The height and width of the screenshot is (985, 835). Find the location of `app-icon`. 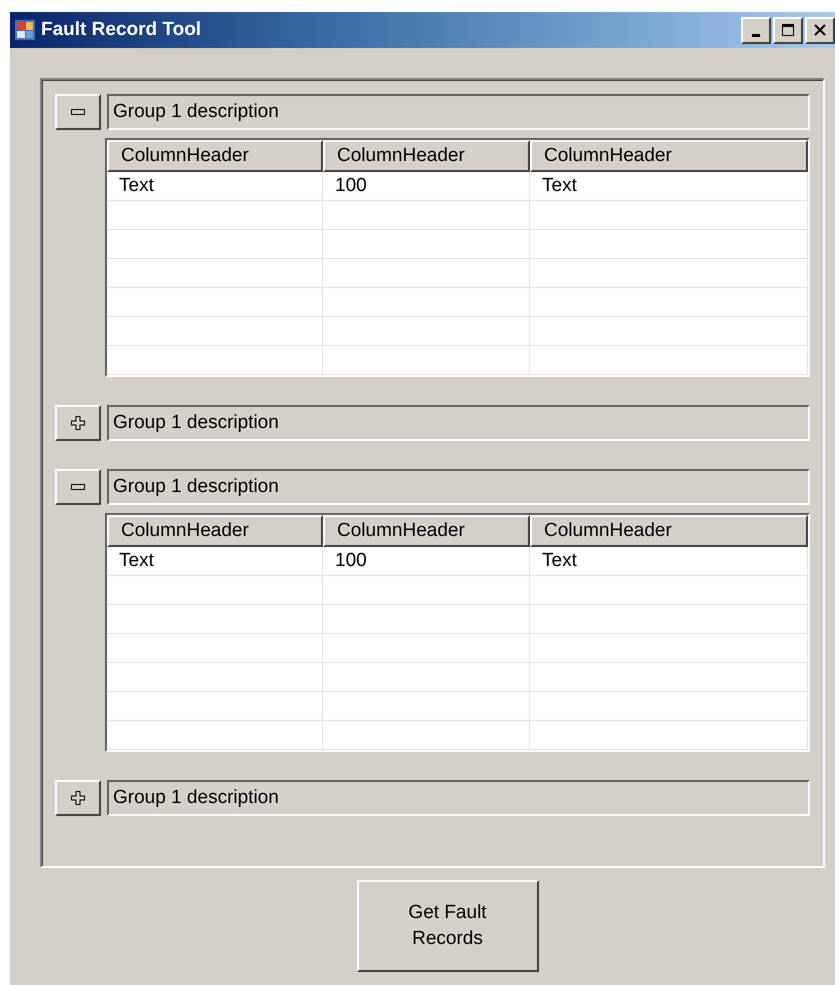

app-icon is located at coordinates (25, 30).